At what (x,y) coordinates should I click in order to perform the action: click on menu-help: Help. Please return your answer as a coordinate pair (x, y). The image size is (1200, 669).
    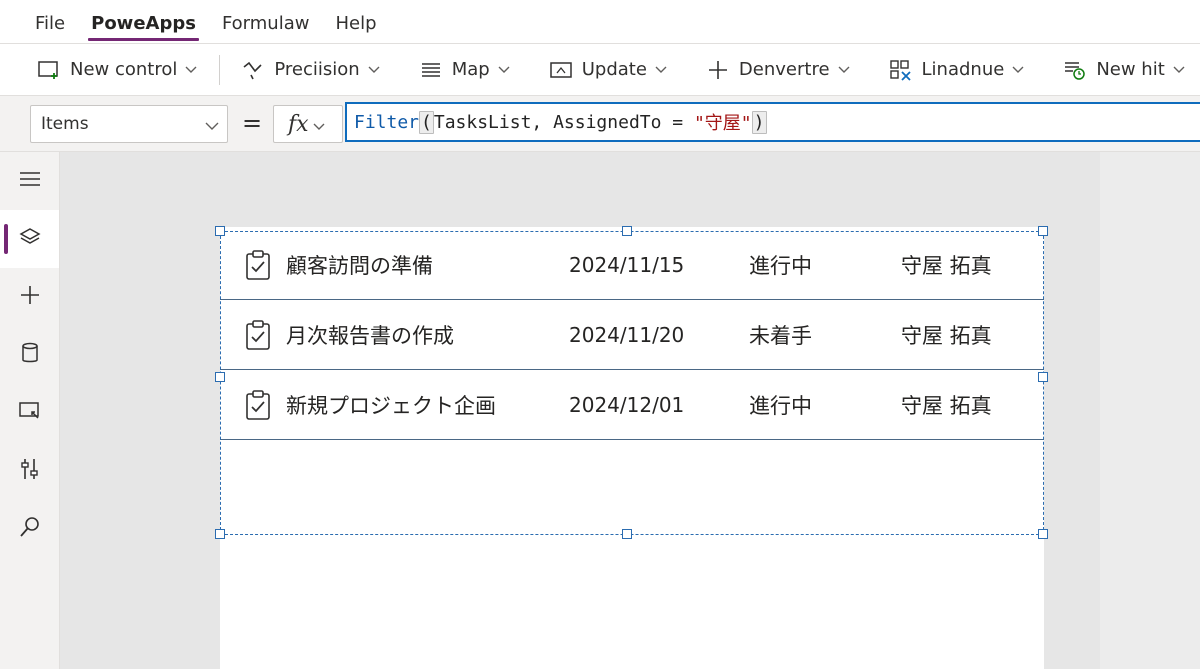
    Looking at the image, I should click on (355, 28).